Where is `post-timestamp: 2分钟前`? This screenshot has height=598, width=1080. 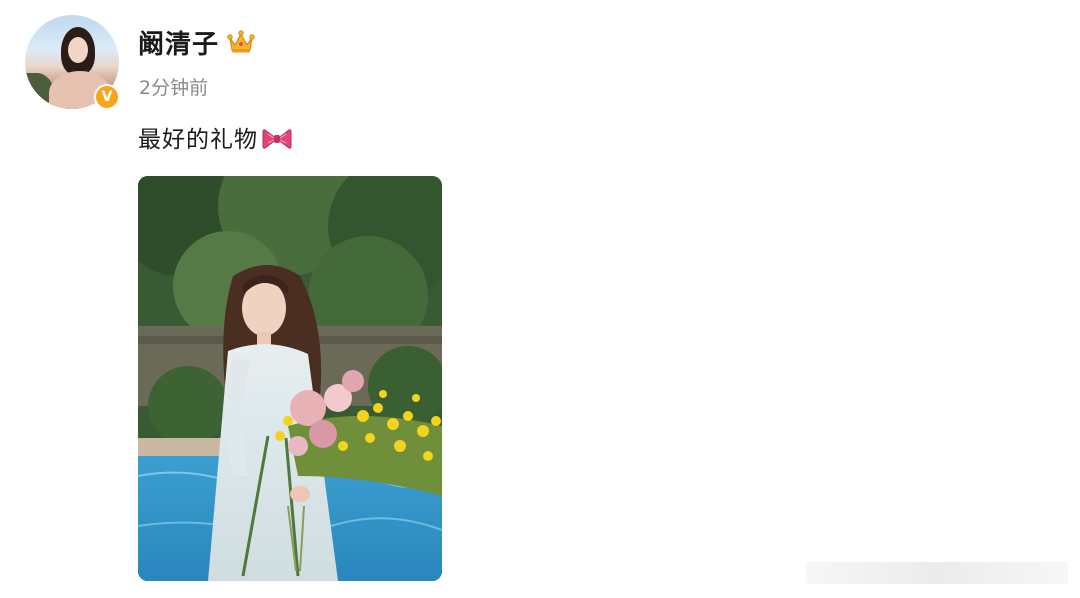 post-timestamp: 2分钟前 is located at coordinates (174, 88).